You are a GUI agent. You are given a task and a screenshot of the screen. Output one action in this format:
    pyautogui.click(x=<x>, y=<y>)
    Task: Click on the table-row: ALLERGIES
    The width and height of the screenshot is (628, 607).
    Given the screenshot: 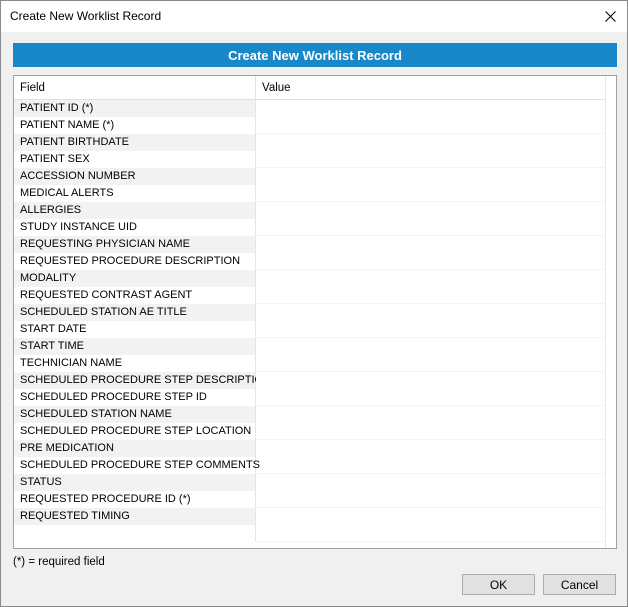 What is the action you would take?
    pyautogui.click(x=310, y=210)
    